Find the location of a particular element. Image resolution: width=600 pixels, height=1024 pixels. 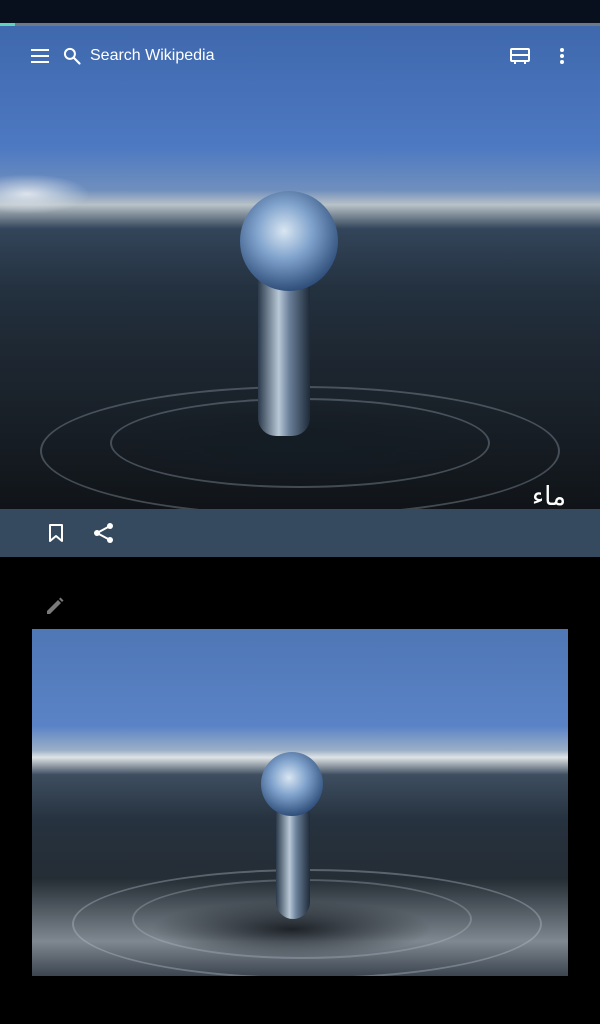

page-title: ماء is located at coordinates (548, 495).